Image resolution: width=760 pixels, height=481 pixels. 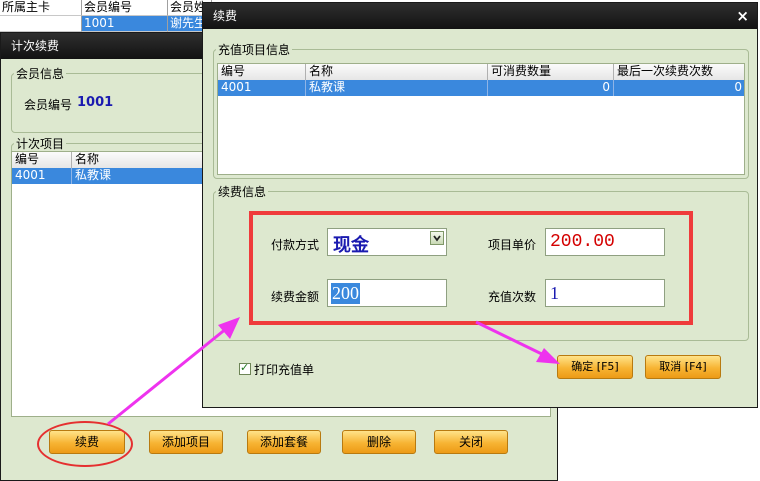 I want to click on arrow-to-confirm-head, so click(x=548, y=356).